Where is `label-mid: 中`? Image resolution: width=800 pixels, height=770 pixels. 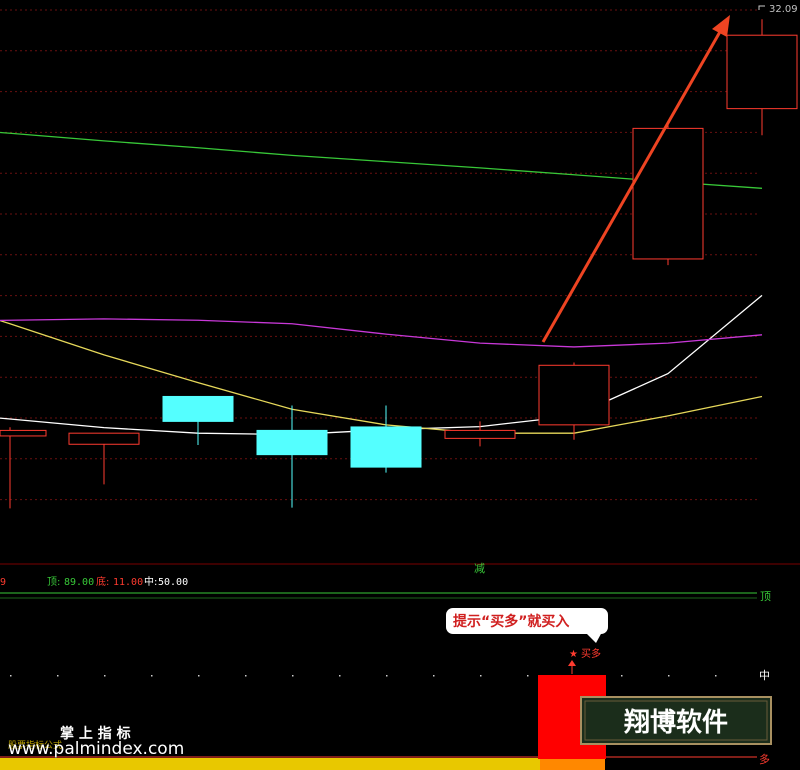 label-mid: 中 is located at coordinates (764, 675).